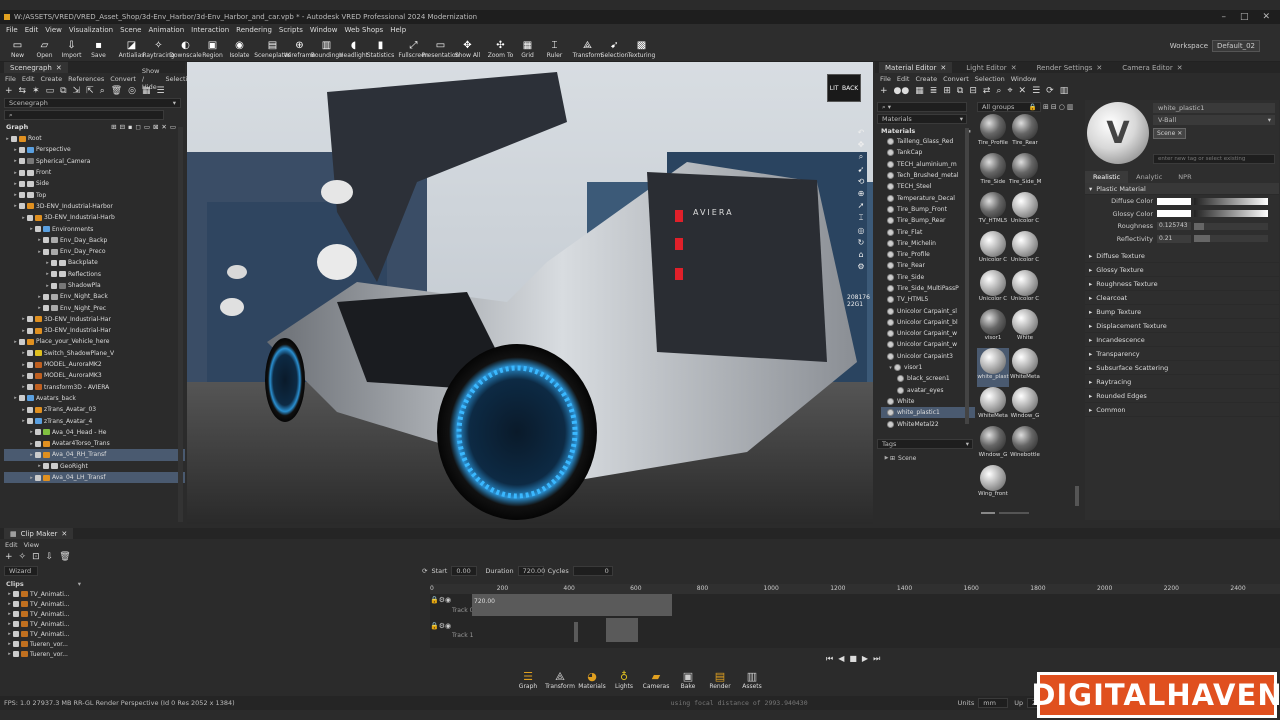  Describe the element at coordinates (615, 50) in the screenshot. I see `selection-button: ➹ Selection` at that location.